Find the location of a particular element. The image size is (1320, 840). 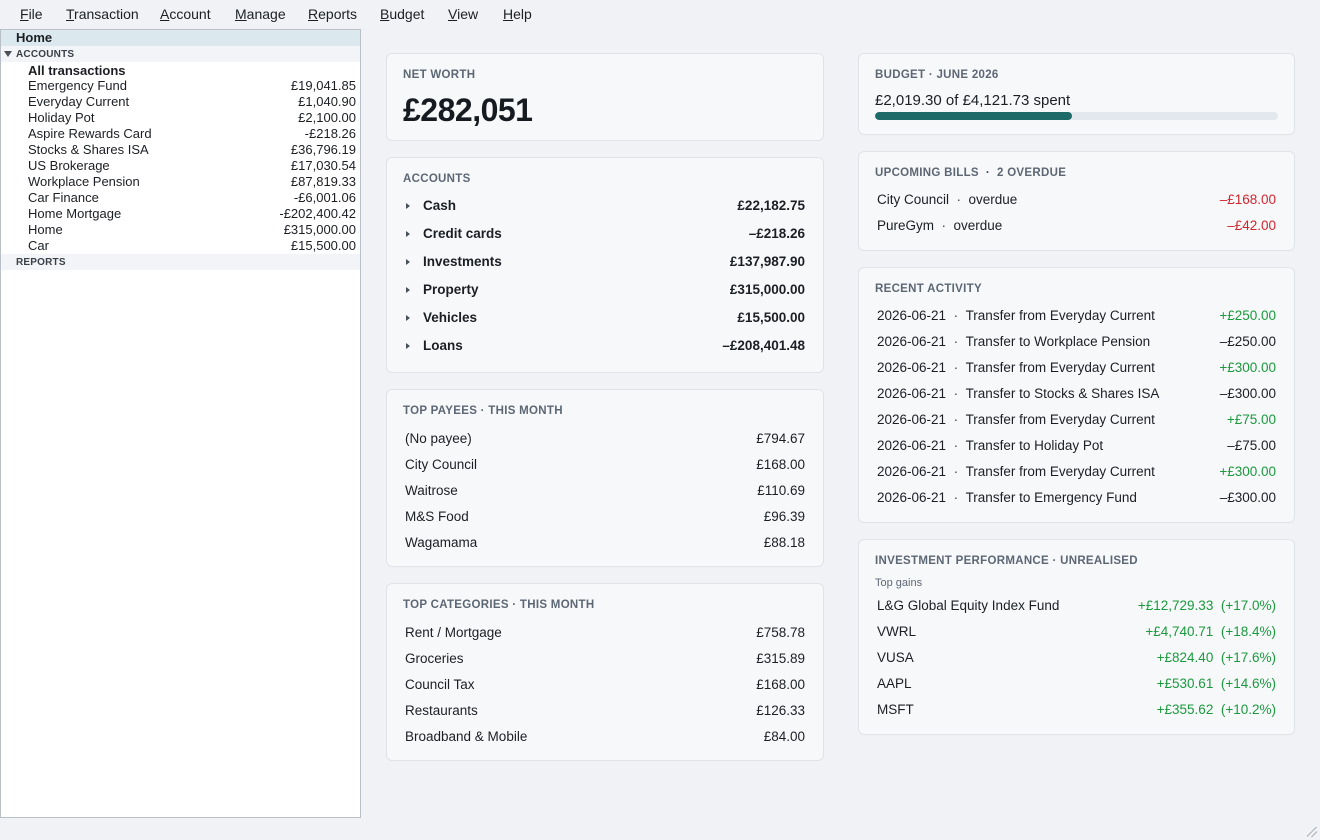

list-item: City Council £168.00 is located at coordinates (605, 465).